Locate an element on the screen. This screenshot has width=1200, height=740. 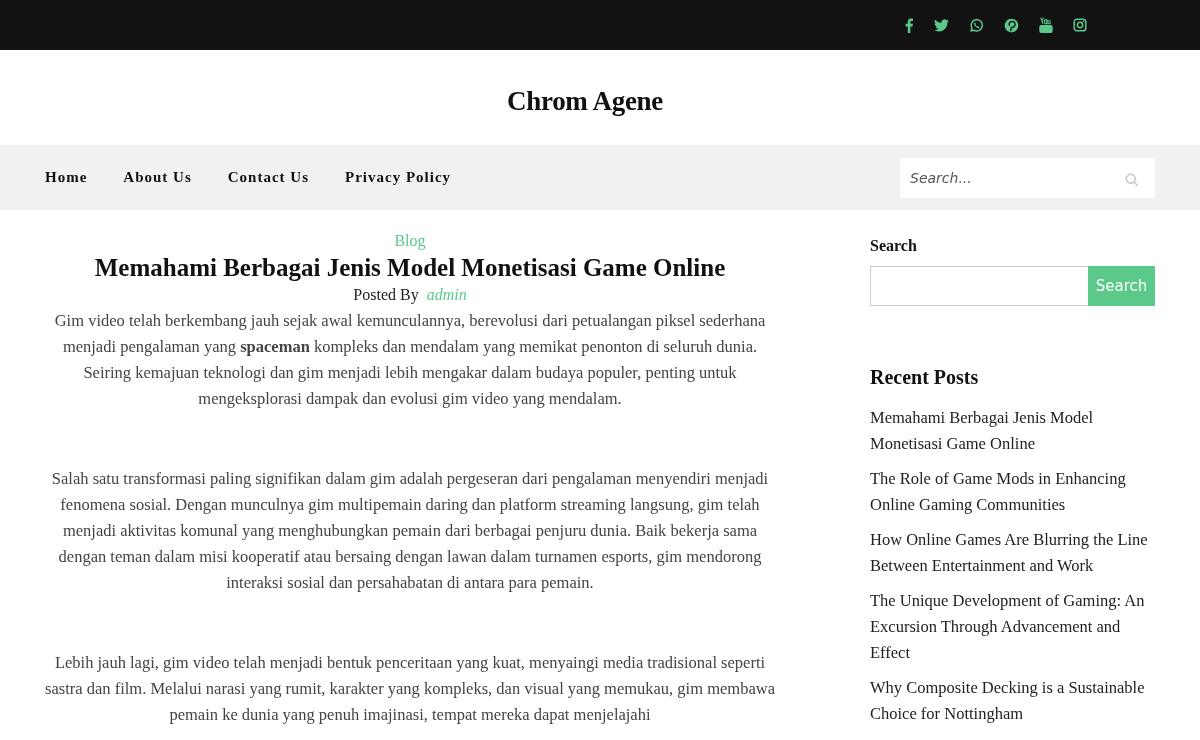
paragraph: Gim video telah berkembang jauh sejak awal kemunculannya, berevolusi dari petualangan piksel sederhana menjadi pengalaman yang spaceman kompleks dan mendalam yang memikat penonton di seluruh dunia. Seiring kemajuan teknologi dan gim menjadi lebih mengakar dalam budaya populer, penting untuk mengeksplorasi dampak dan evolusi gim video yang mendalam. is located at coordinates (410, 360).